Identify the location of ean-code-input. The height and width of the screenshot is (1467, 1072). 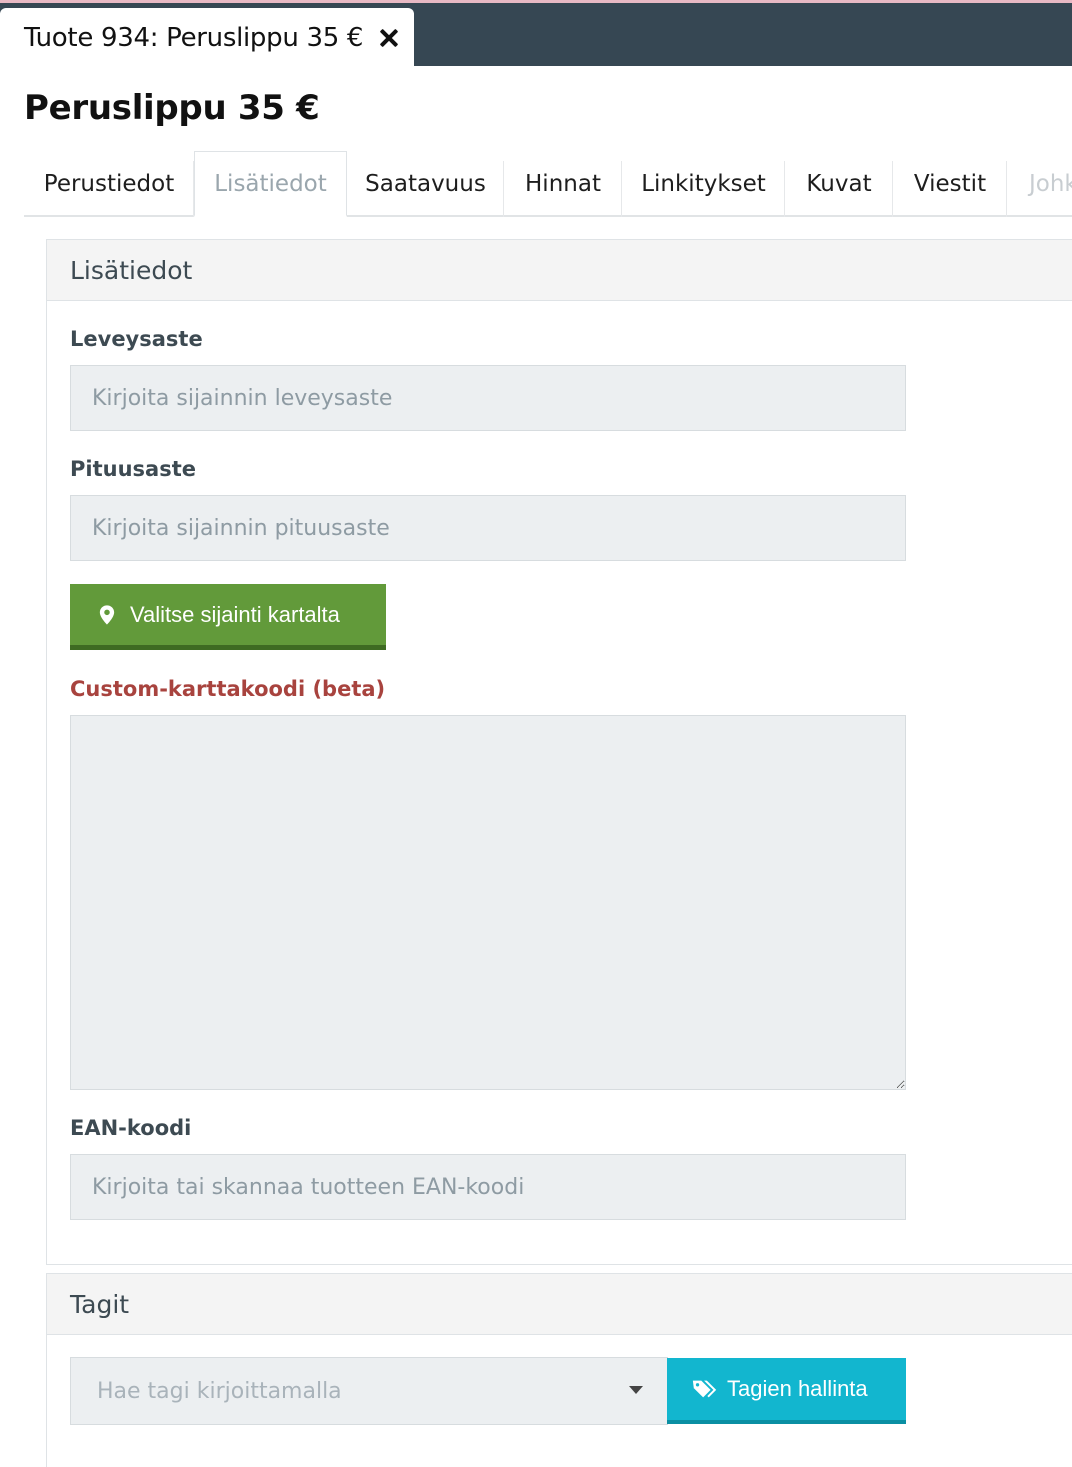
(488, 1187).